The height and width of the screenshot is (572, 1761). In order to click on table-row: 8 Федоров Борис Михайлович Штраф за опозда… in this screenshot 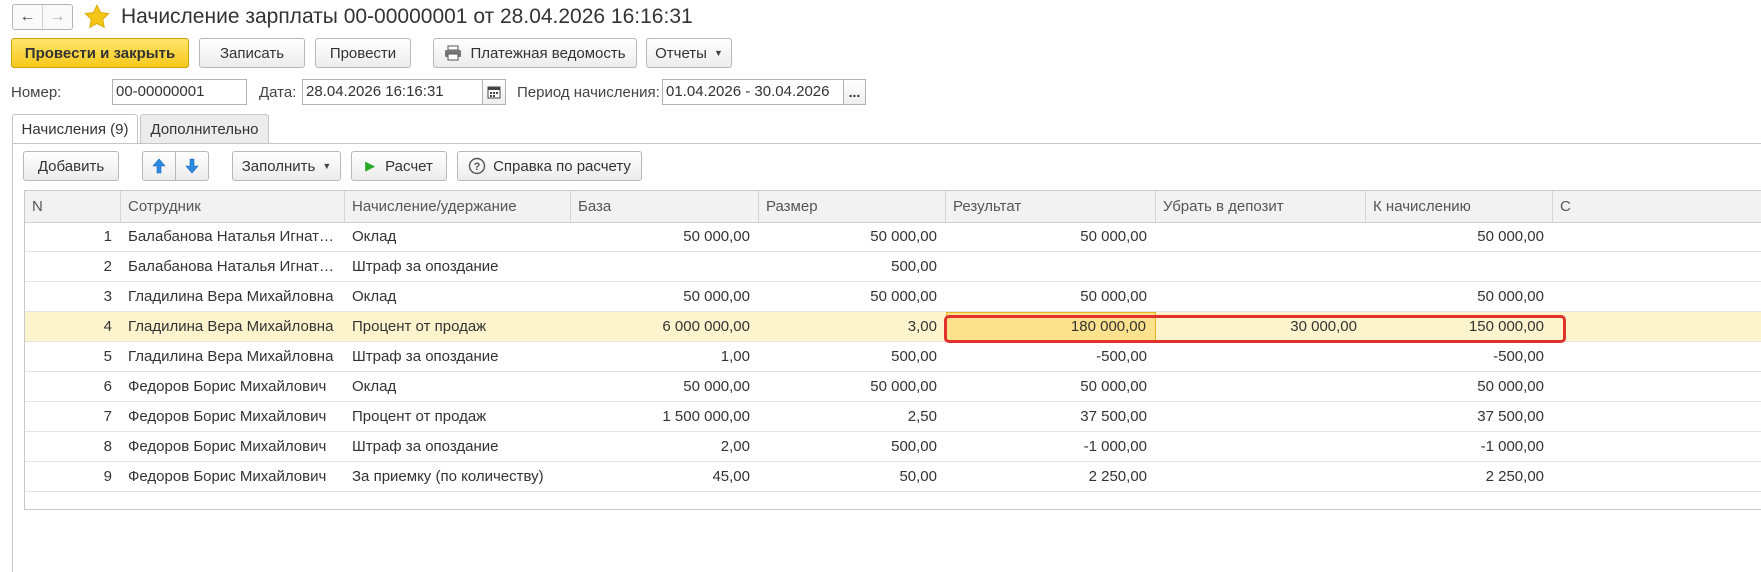, I will do `click(893, 447)`.